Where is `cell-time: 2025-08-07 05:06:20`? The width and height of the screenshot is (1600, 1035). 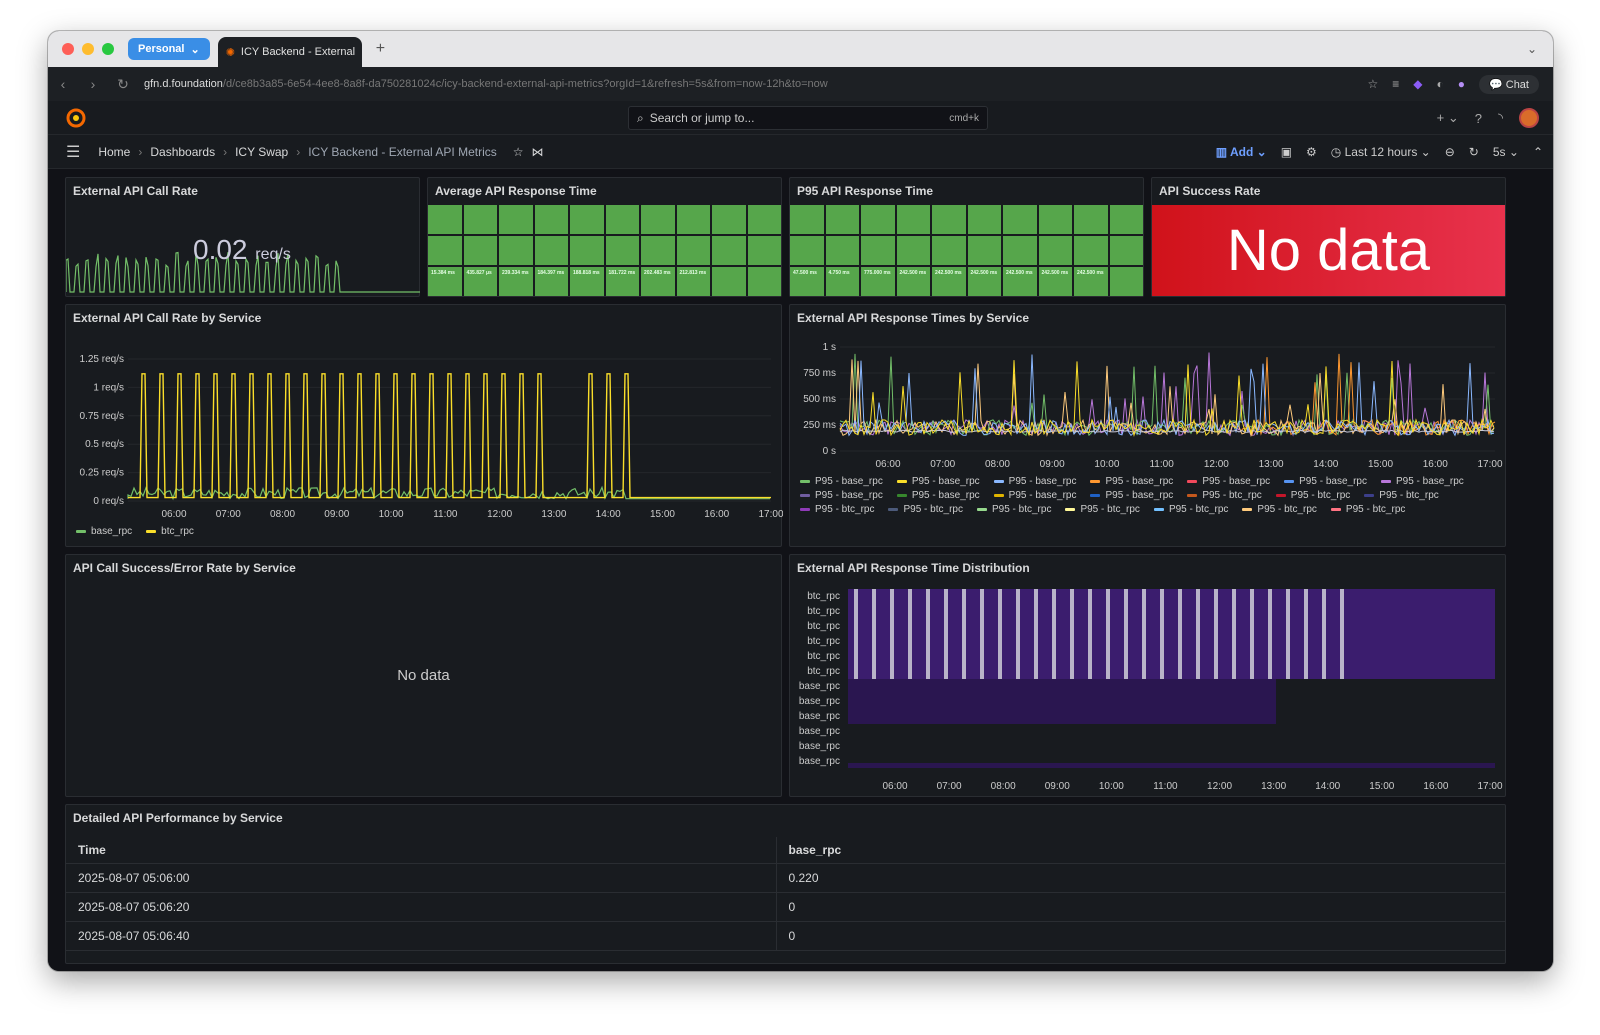 cell-time: 2025-08-07 05:06:20 is located at coordinates (421, 907).